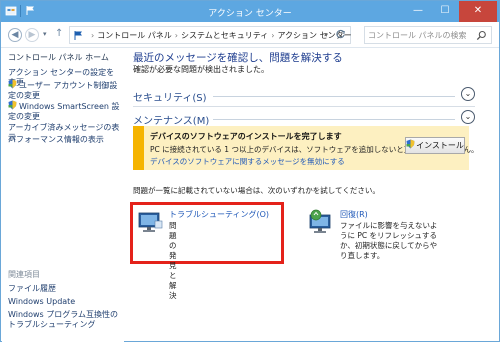  Describe the element at coordinates (224, 35) in the screenshot. I see `breadcrumb-item-system-security: システムとセキュリティ` at that location.